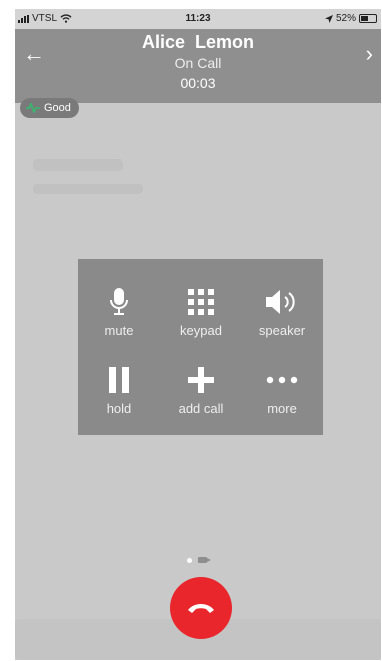 The image size is (382, 661). I want to click on call-timer: 00:03, so click(198, 83).